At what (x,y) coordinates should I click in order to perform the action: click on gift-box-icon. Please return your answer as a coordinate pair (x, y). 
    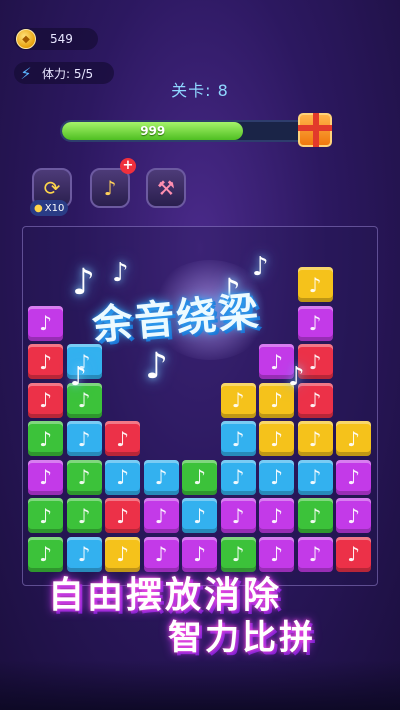
    Looking at the image, I should click on (315, 130).